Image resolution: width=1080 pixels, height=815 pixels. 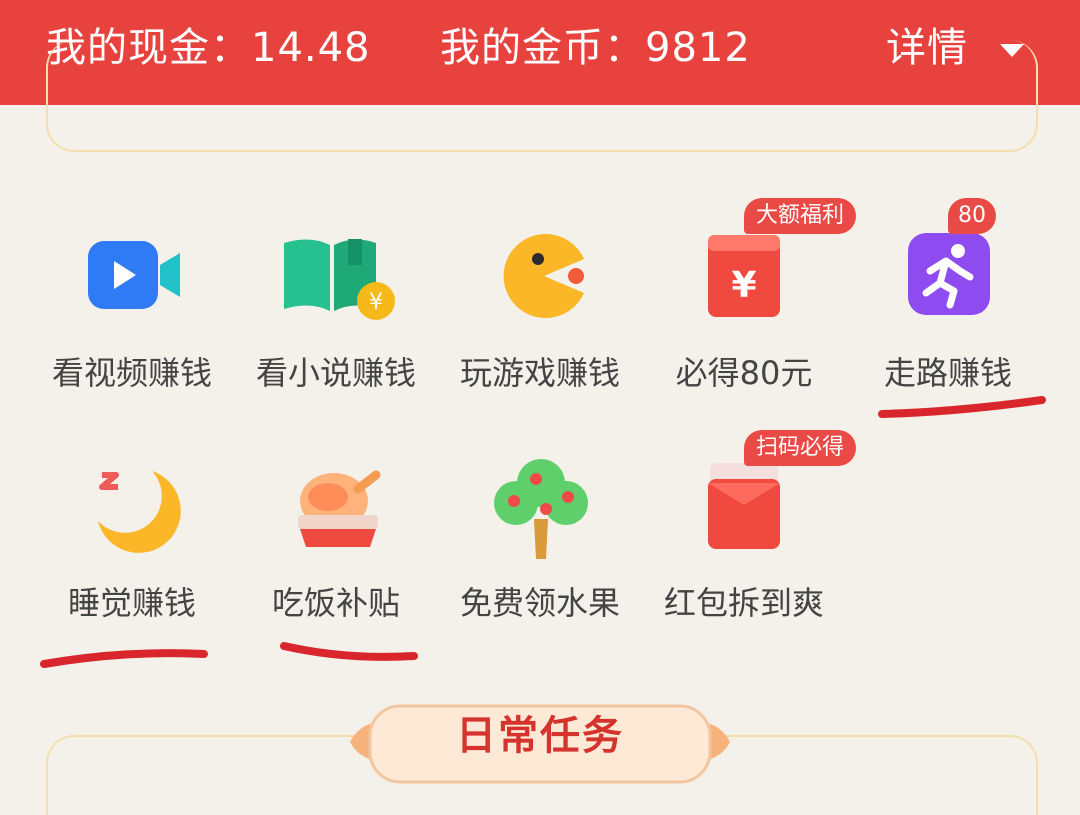 I want to click on moon-sleep-icon, so click(x=139, y=512).